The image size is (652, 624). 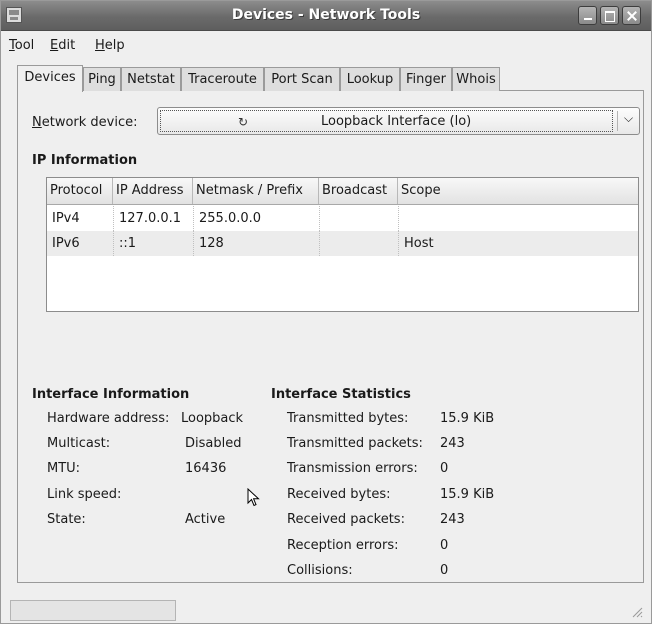 I want to click on chevron-down-icon: ⌵, so click(x=628, y=118).